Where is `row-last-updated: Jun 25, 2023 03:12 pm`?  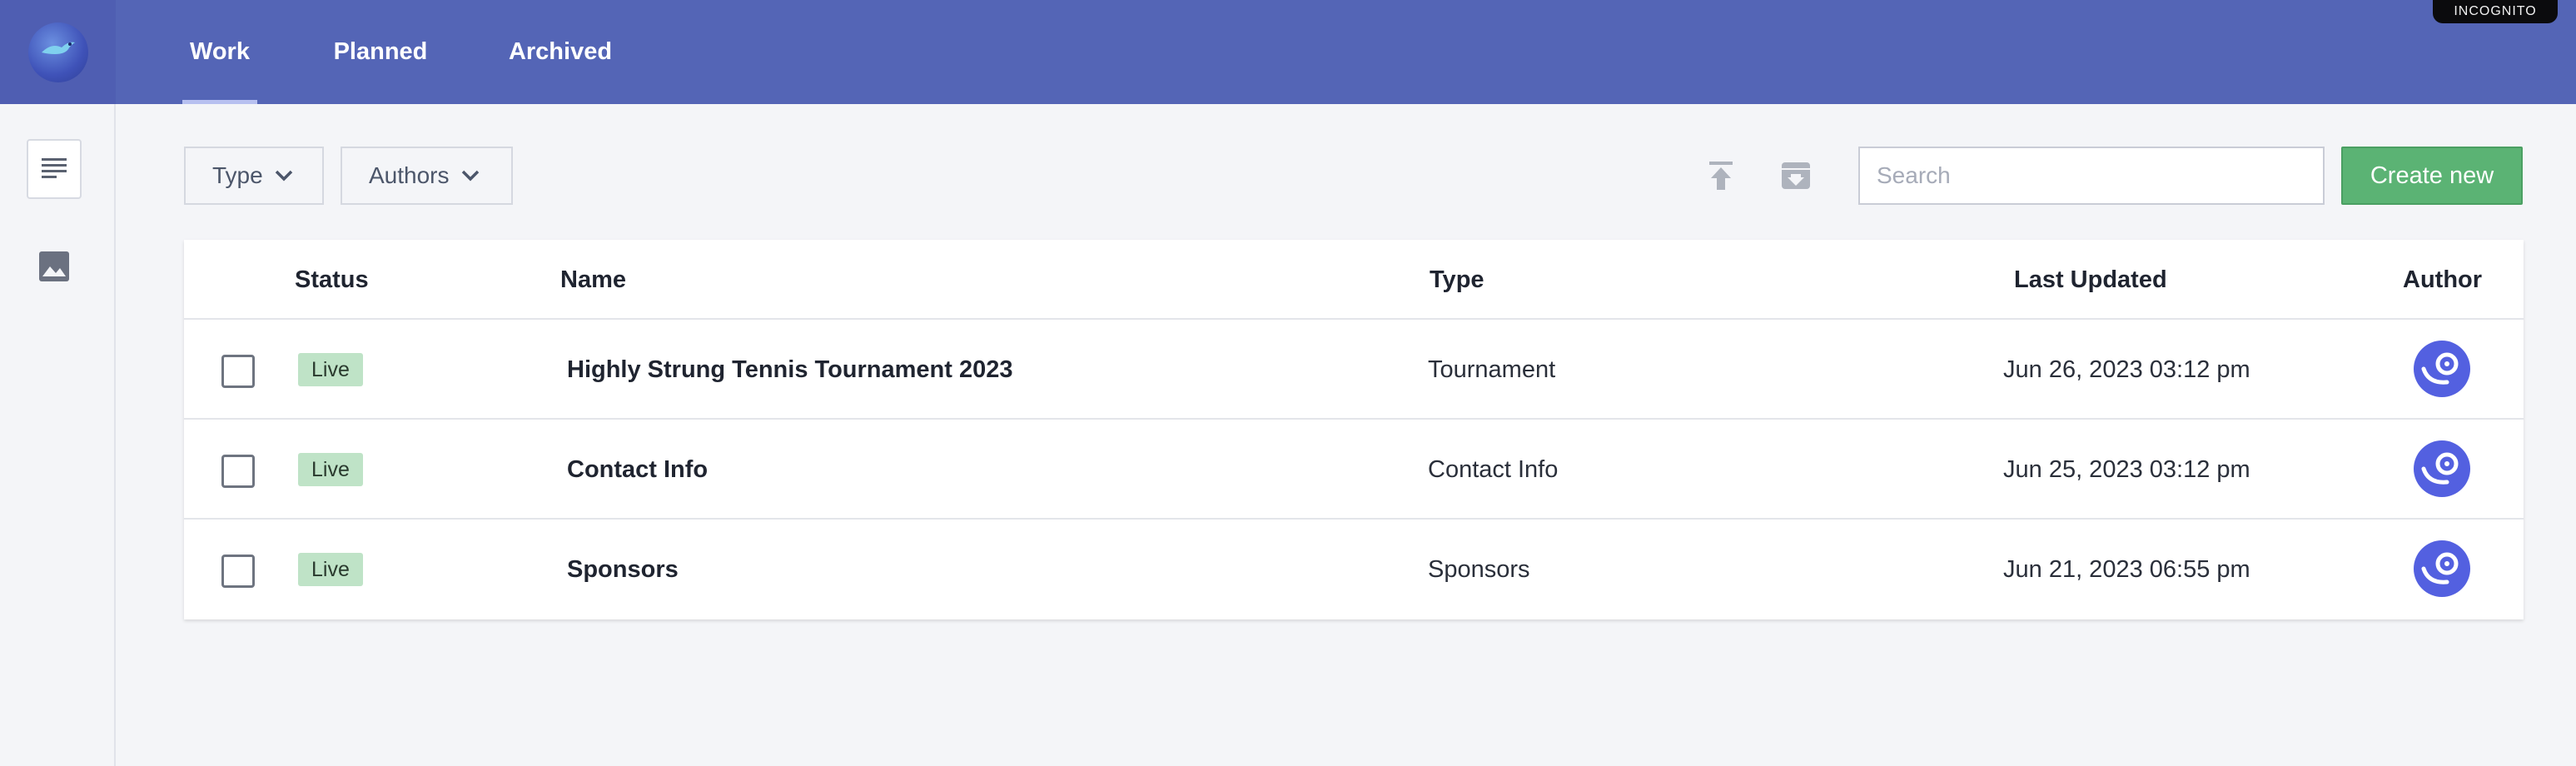 row-last-updated: Jun 25, 2023 03:12 pm is located at coordinates (2126, 469).